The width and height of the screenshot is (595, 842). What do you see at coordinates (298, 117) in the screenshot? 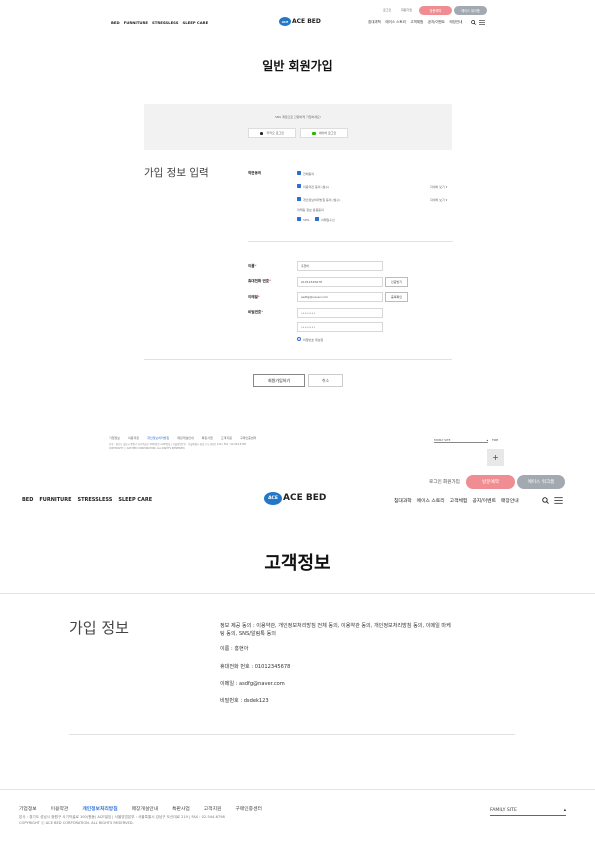
I see `sns-prompt: SNS 계정으로 간편하게 가입하세요!` at bounding box center [298, 117].